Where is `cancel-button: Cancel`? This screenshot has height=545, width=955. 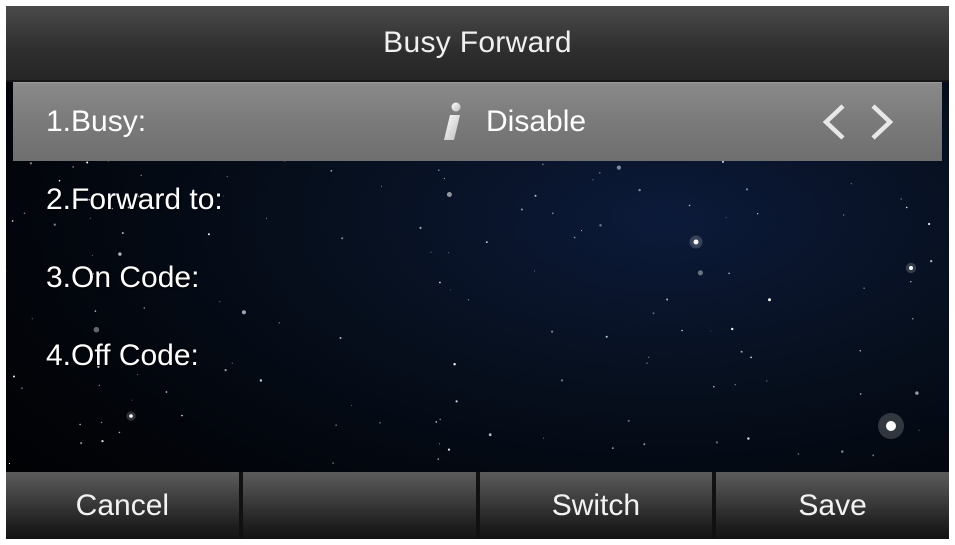 cancel-button: Cancel is located at coordinates (122, 505).